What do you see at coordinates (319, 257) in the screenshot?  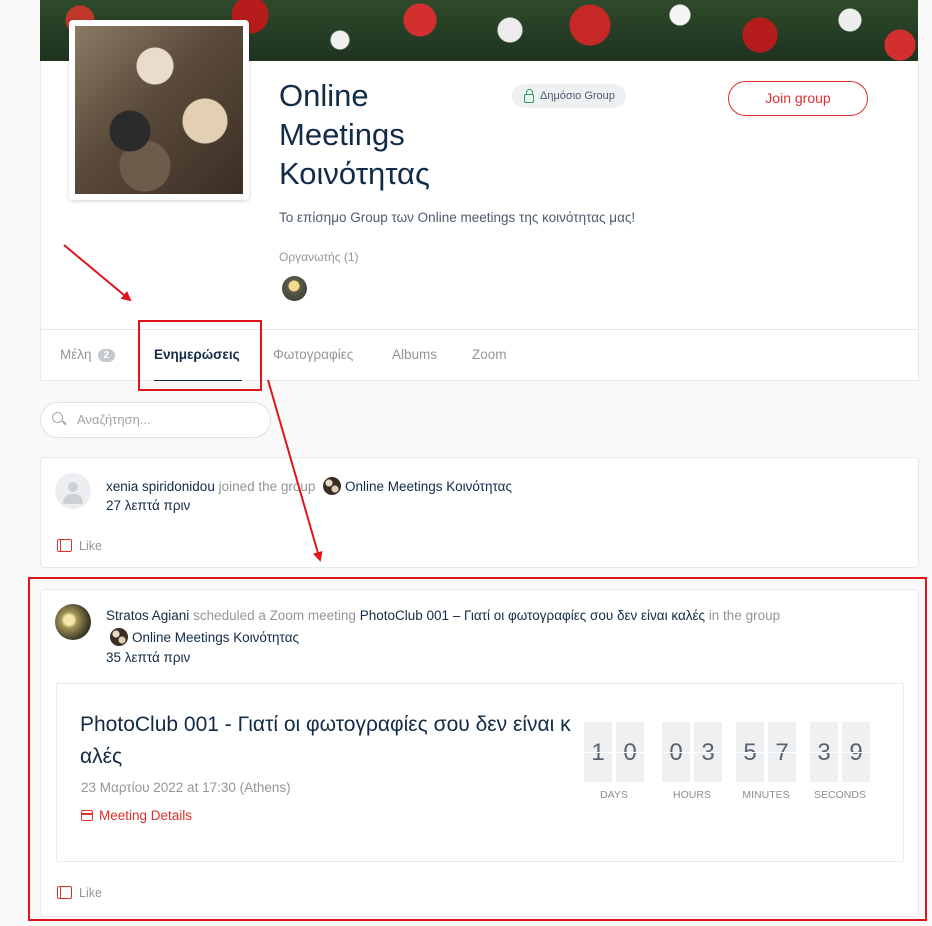 I see `organizers-label: Οργανωτής (1)` at bounding box center [319, 257].